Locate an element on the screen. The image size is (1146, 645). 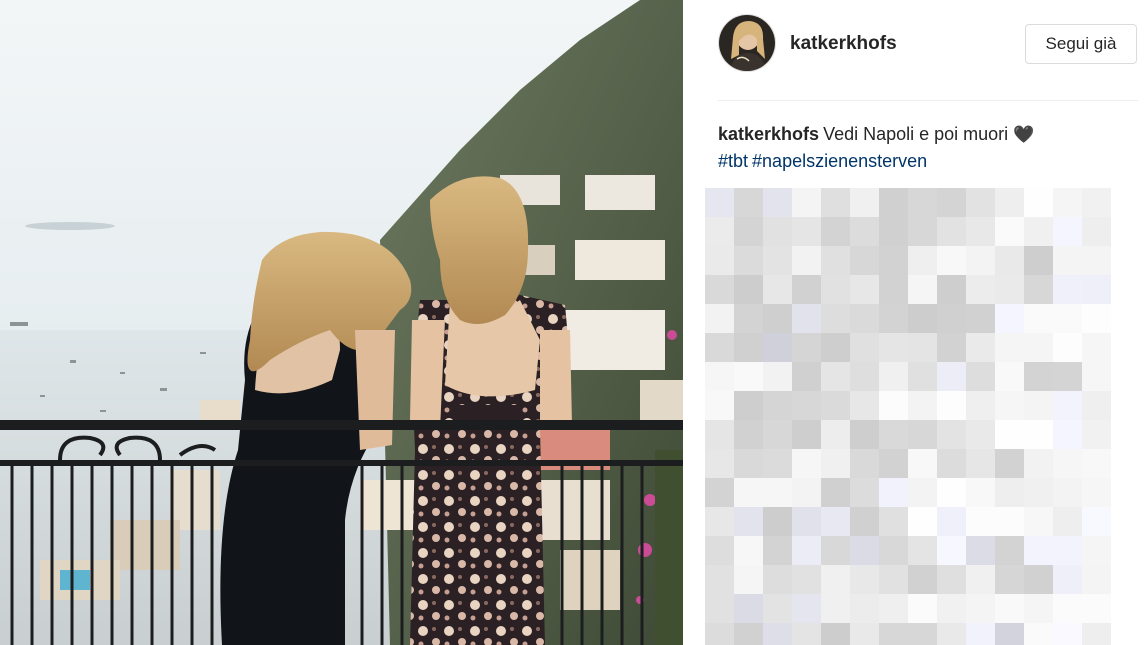
black-heart-icon: 🖤 is located at coordinates (1024, 134).